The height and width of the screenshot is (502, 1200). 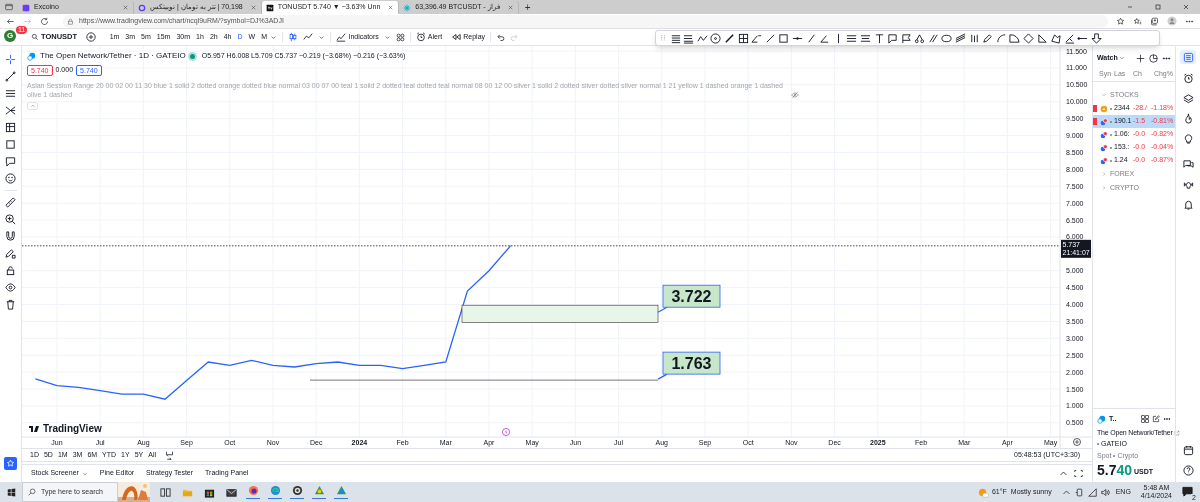 What do you see at coordinates (253, 490) in the screenshot?
I see `fox-browser-icon` at bounding box center [253, 490].